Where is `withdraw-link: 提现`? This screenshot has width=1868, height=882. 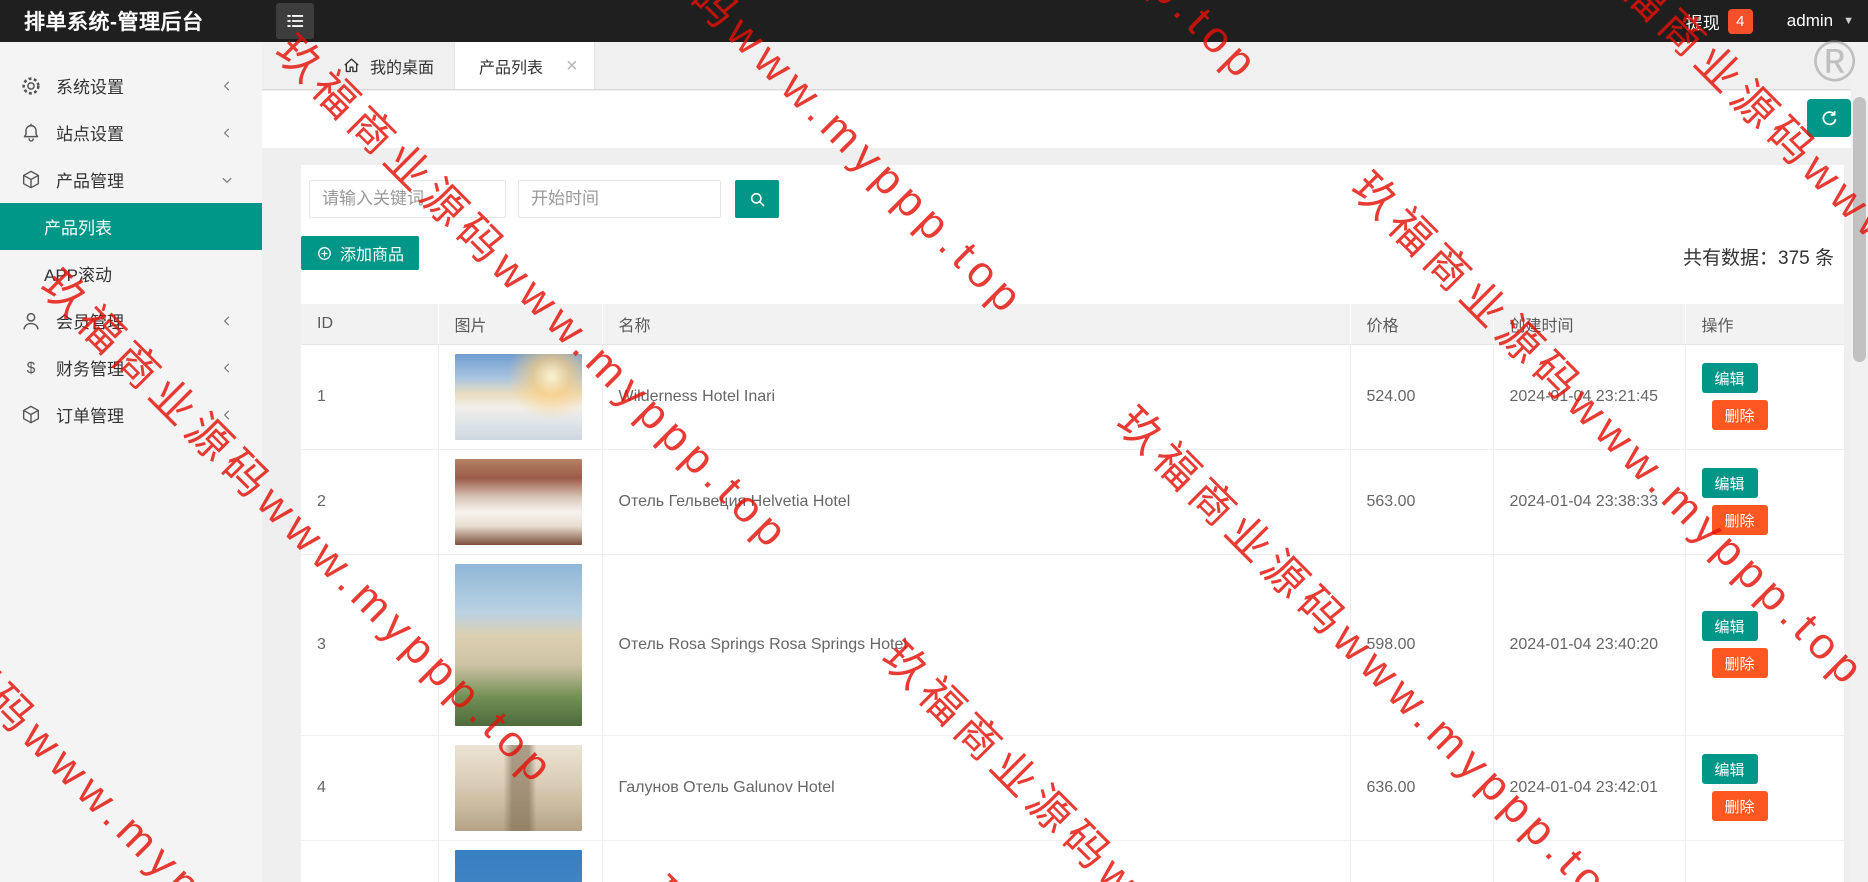
withdraw-link: 提现 is located at coordinates (1703, 21).